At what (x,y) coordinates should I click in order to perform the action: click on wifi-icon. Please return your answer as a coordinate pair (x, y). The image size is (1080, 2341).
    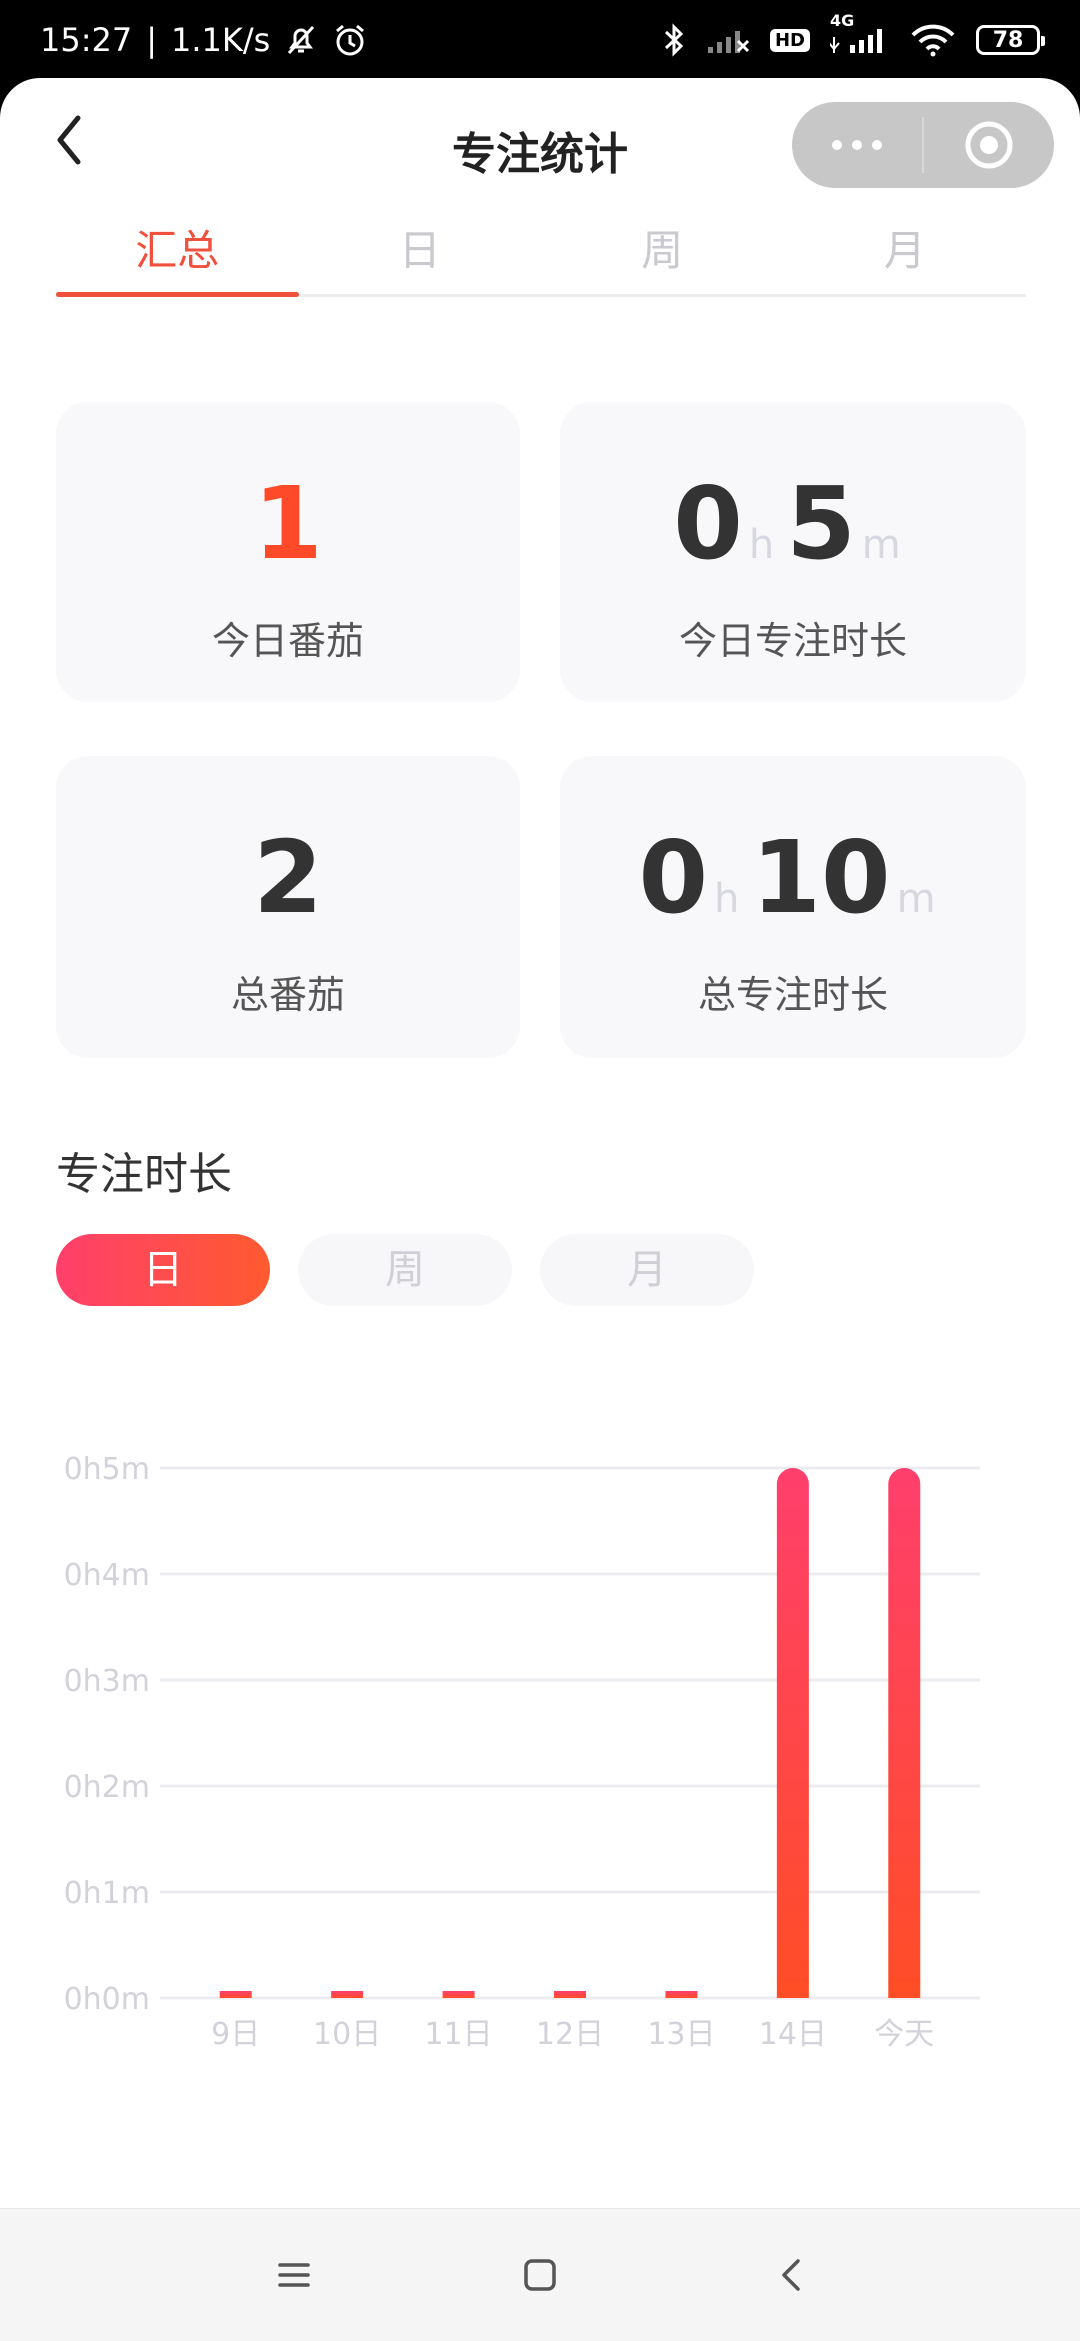
    Looking at the image, I should click on (933, 40).